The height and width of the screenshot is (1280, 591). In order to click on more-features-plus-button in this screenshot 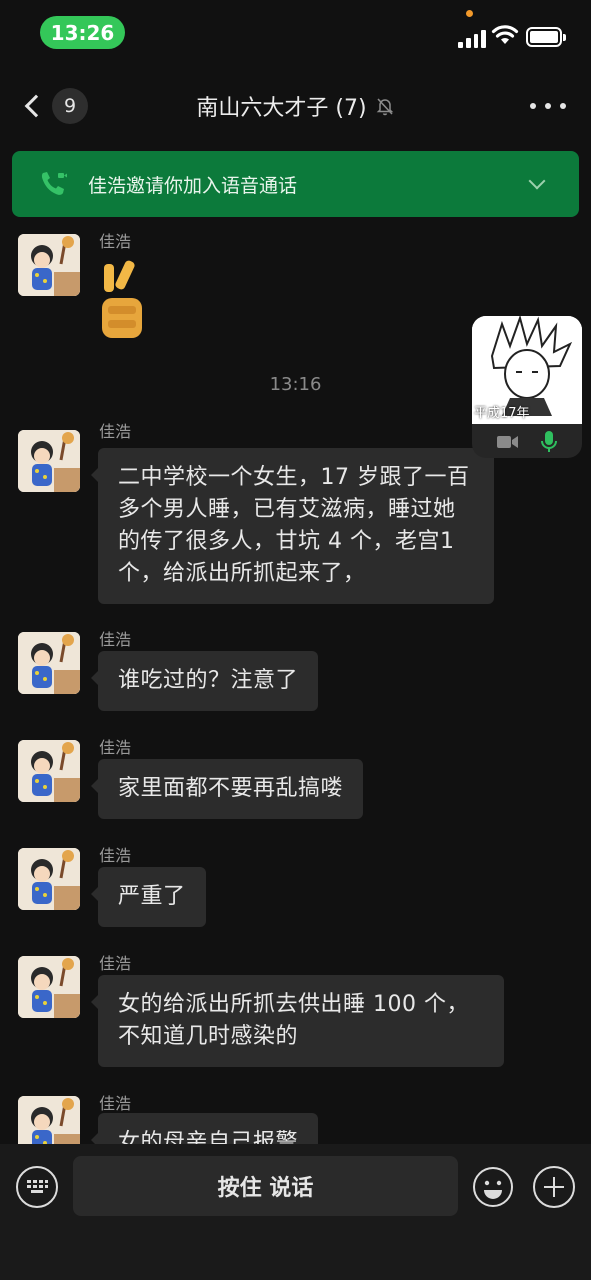, I will do `click(554, 1187)`.